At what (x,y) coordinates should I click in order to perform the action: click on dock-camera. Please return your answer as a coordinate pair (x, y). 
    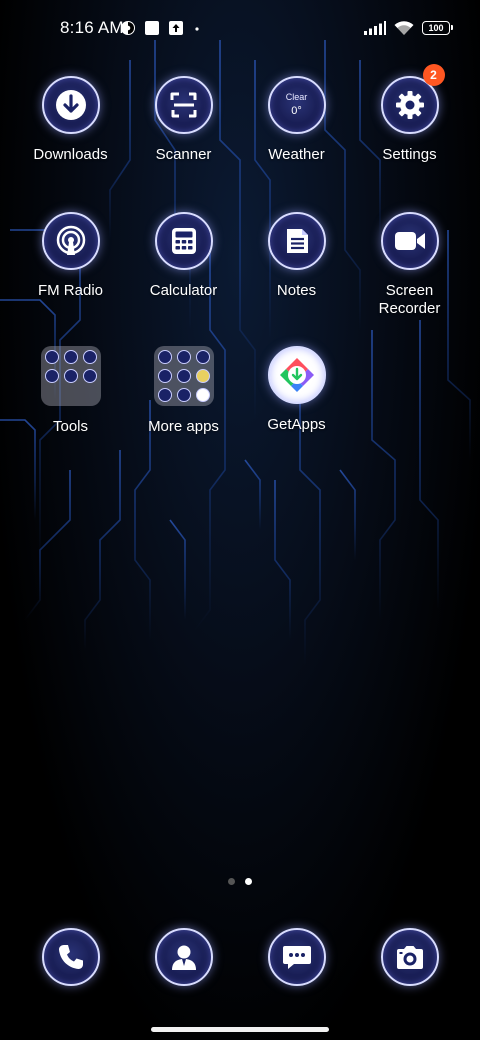
    Looking at the image, I should click on (410, 957).